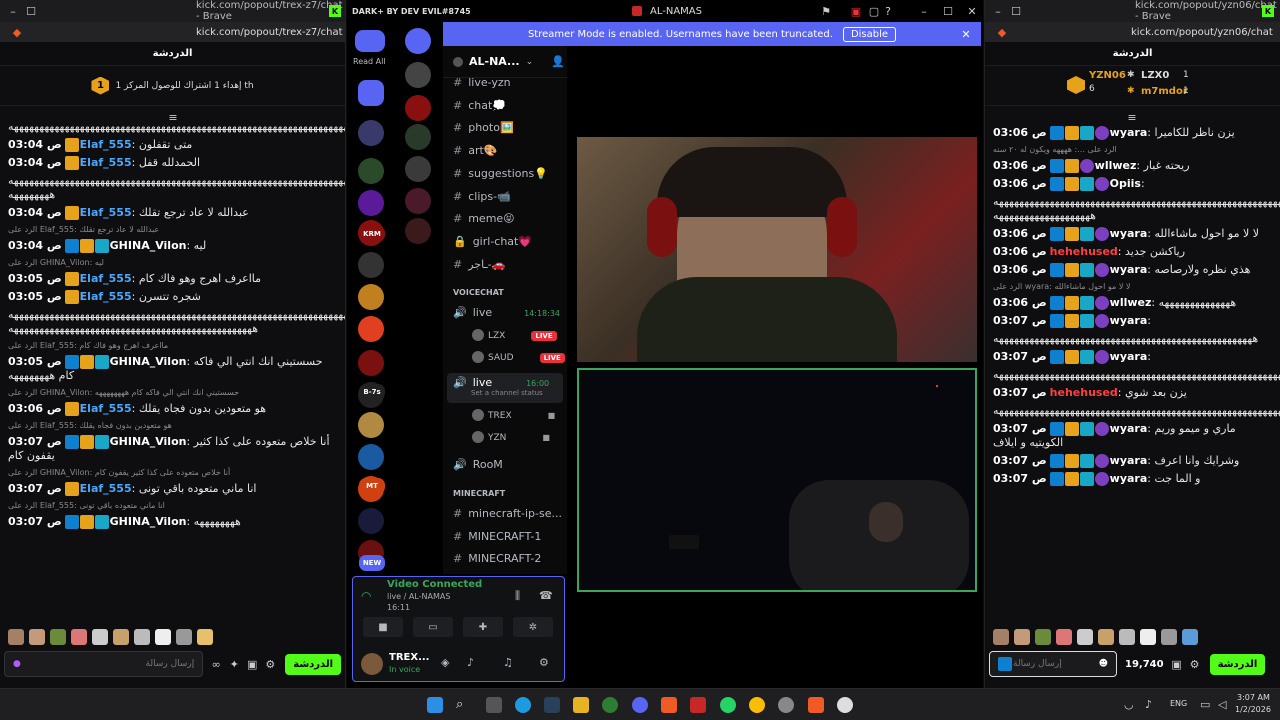 This screenshot has height=720, width=1280. What do you see at coordinates (1132, 32) in the screenshot?
I see `right-address-bar: ◆ kick.com/popout/yzn06/chat` at bounding box center [1132, 32].